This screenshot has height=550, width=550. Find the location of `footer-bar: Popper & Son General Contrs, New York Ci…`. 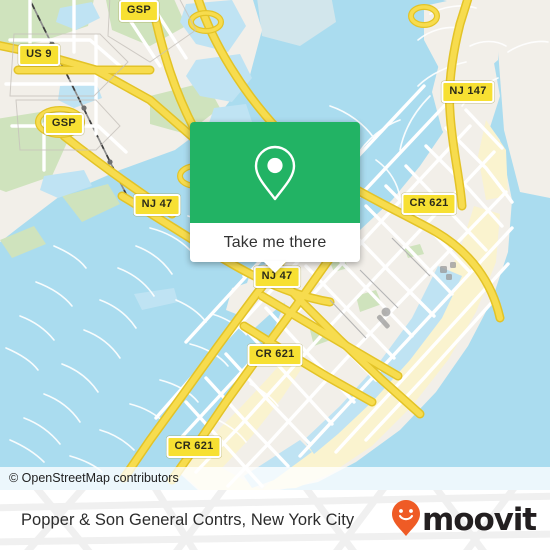

footer-bar: Popper & Son General Contrs, New York Ci… is located at coordinates (275, 520).